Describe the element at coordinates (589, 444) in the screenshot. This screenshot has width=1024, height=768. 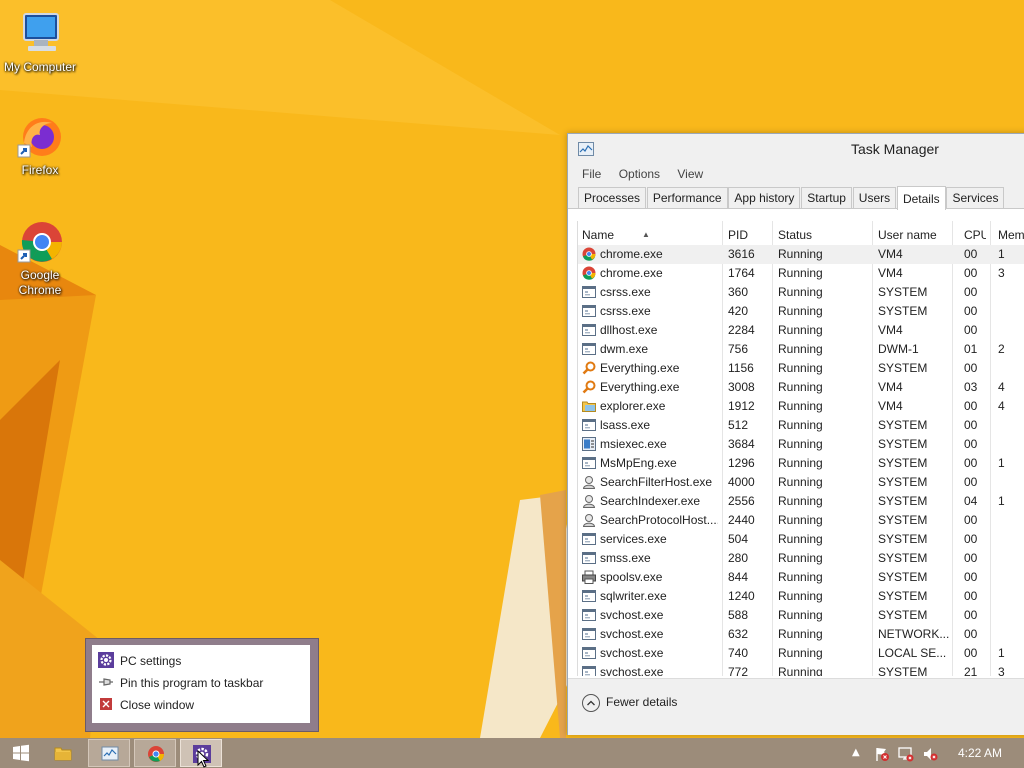
I see `installer-icon` at that location.